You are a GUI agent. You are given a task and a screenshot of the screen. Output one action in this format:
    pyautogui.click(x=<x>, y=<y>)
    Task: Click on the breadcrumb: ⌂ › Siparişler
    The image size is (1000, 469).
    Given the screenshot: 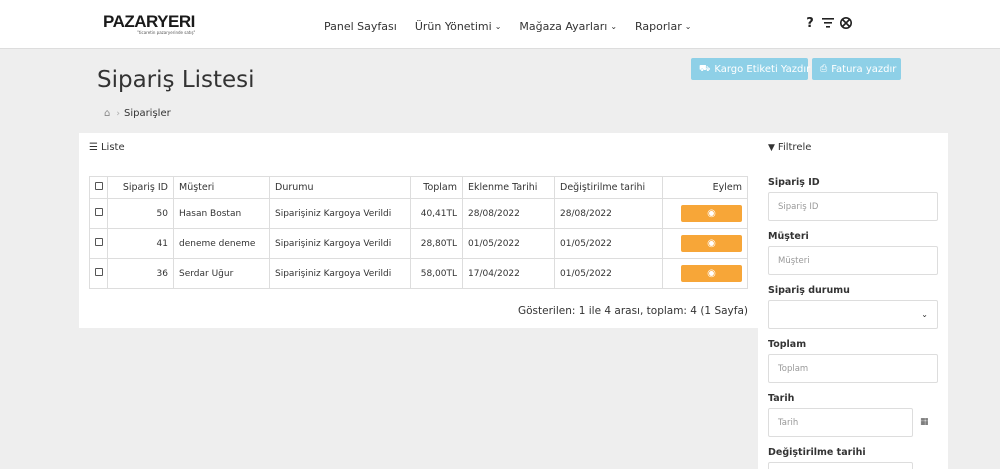 What is the action you would take?
    pyautogui.click(x=137, y=113)
    